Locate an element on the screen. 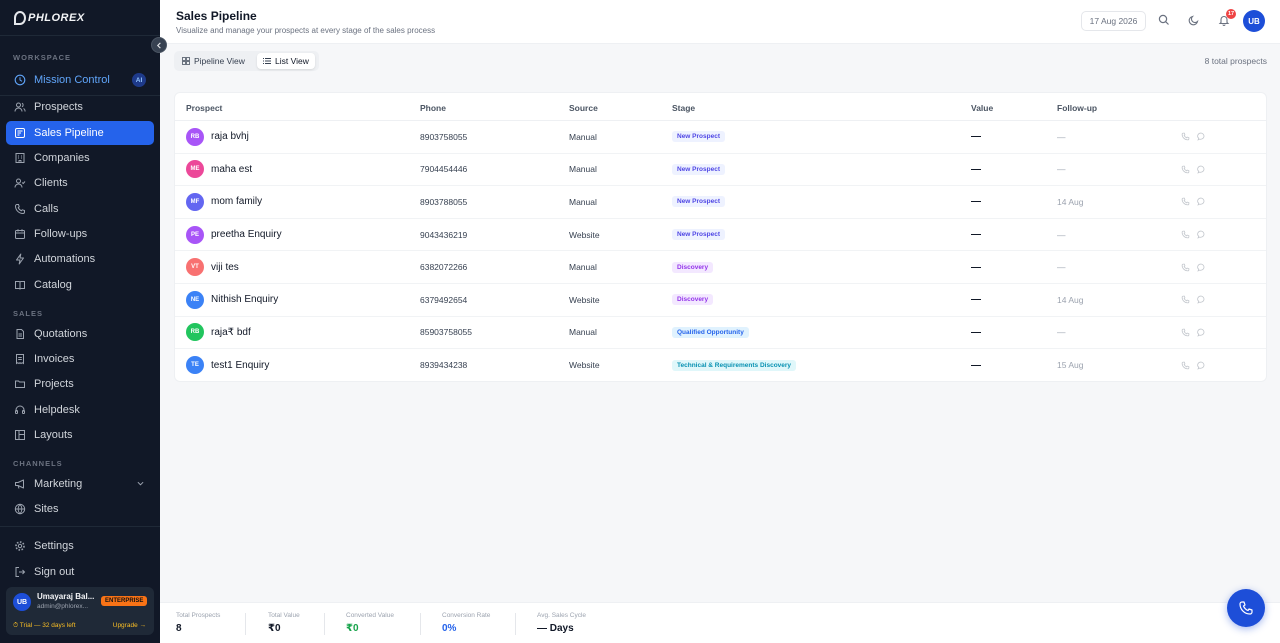 Image resolution: width=1280 pixels, height=643 pixels. prospect-name: test1 Enquiry is located at coordinates (240, 365).